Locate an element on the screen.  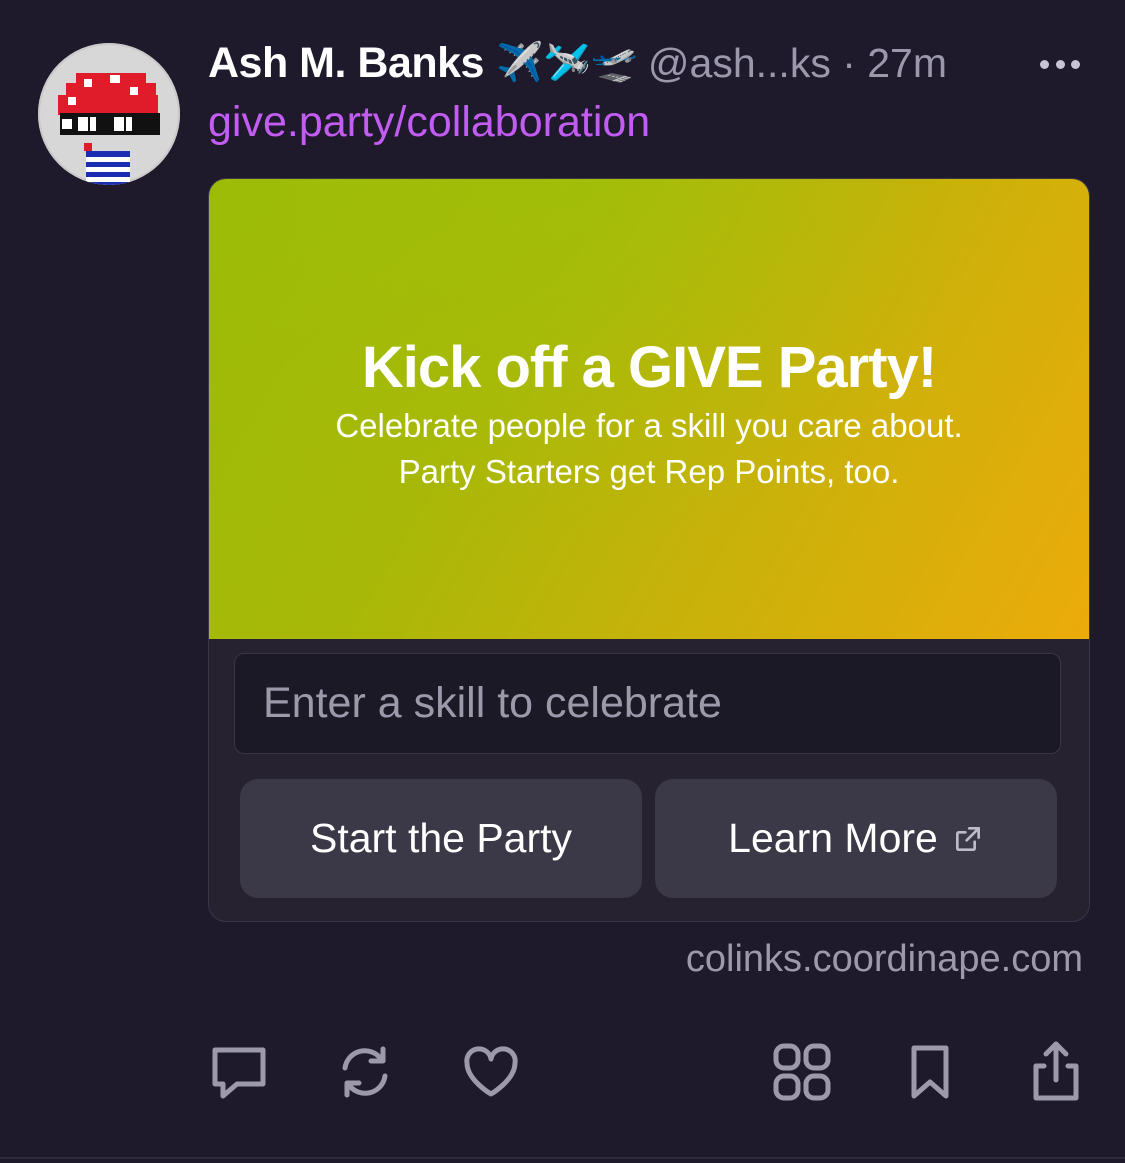
bookmark-icon is located at coordinates (930, 1072).